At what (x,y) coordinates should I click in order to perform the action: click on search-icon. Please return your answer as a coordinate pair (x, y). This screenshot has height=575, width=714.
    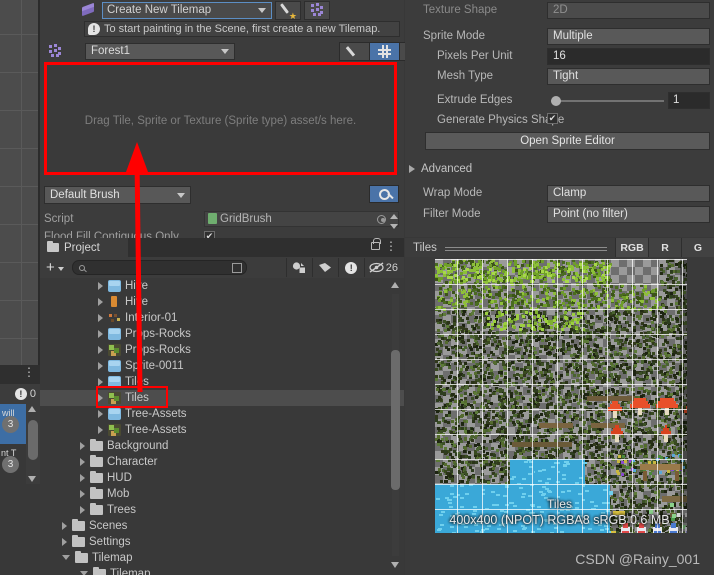
    Looking at the image, I should click on (81, 267).